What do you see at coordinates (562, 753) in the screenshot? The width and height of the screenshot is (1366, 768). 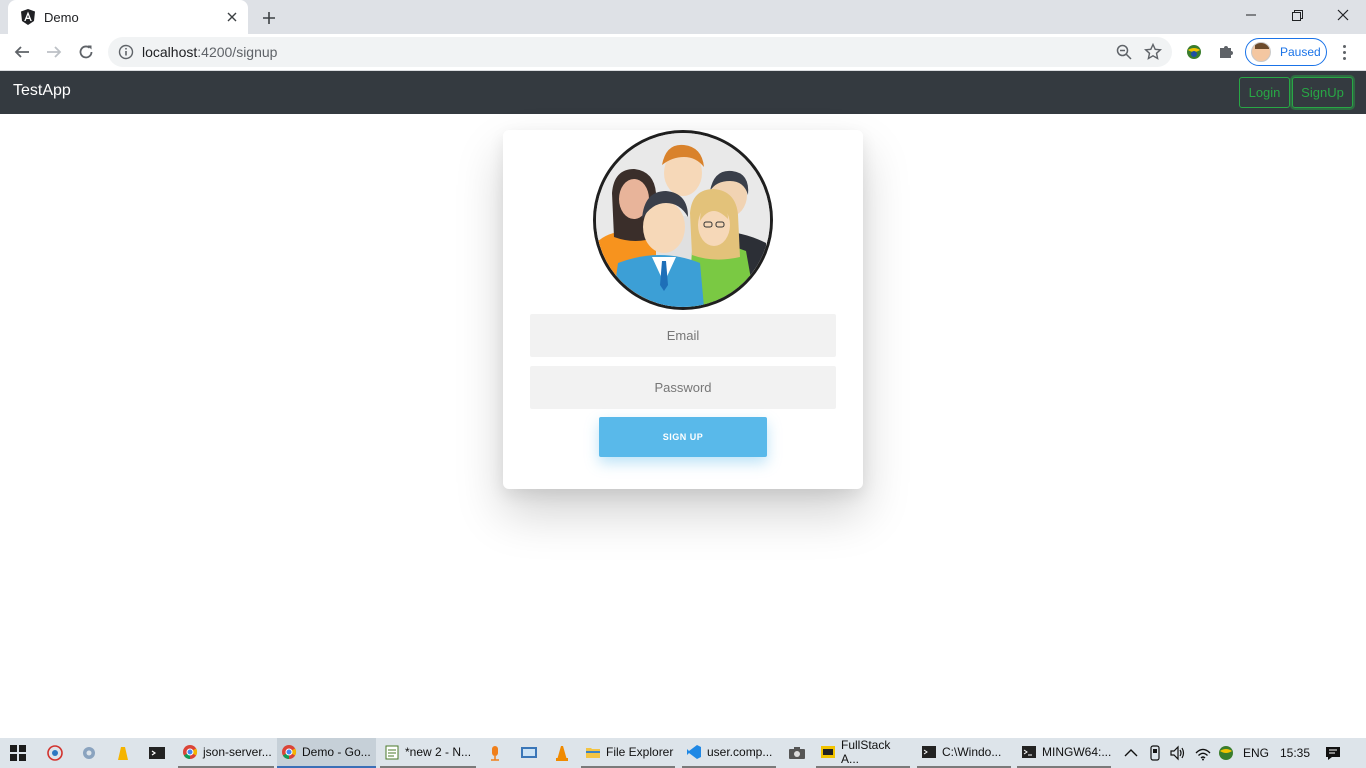 I see `vlc-icon` at bounding box center [562, 753].